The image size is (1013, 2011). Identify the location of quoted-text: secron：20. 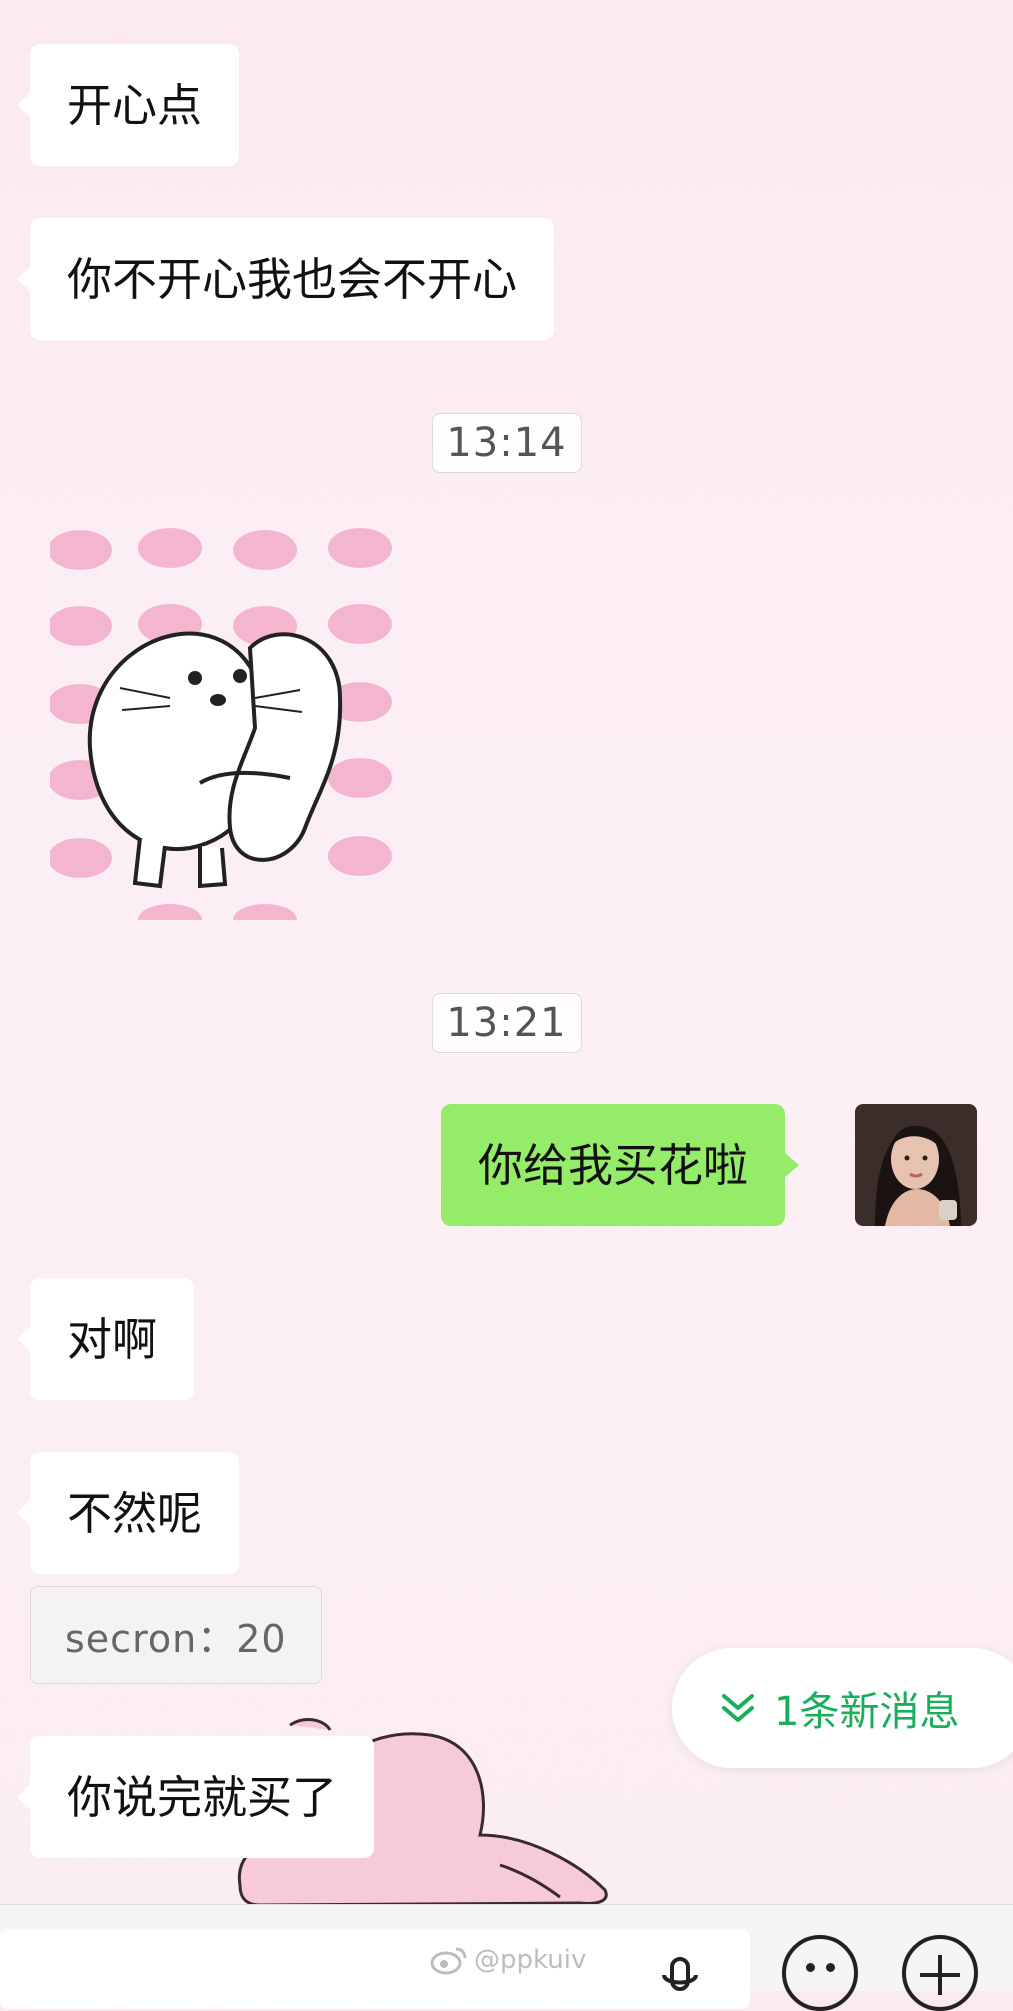
(176, 1638).